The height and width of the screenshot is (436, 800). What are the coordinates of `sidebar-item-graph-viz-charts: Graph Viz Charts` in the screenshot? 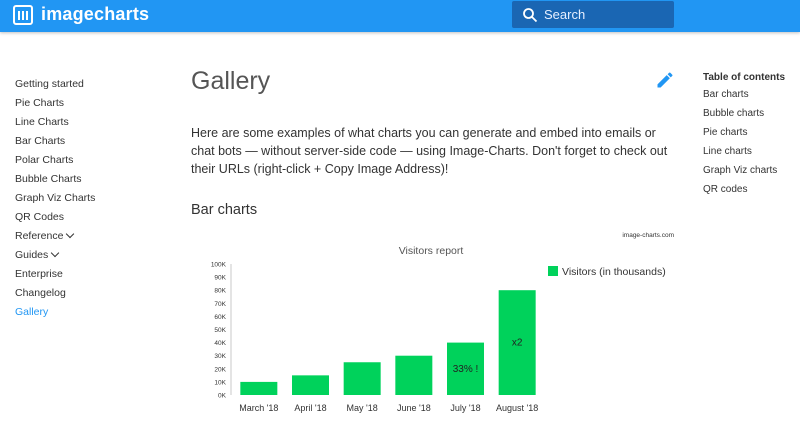 It's located at (85, 197).